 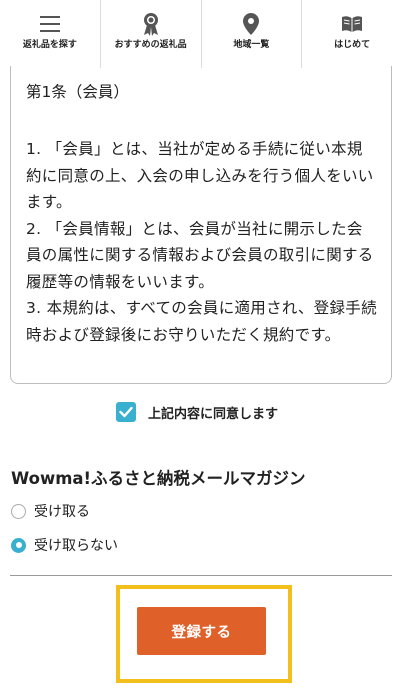 I want to click on newsletter-option-decline: 受け取らない, so click(x=64, y=545).